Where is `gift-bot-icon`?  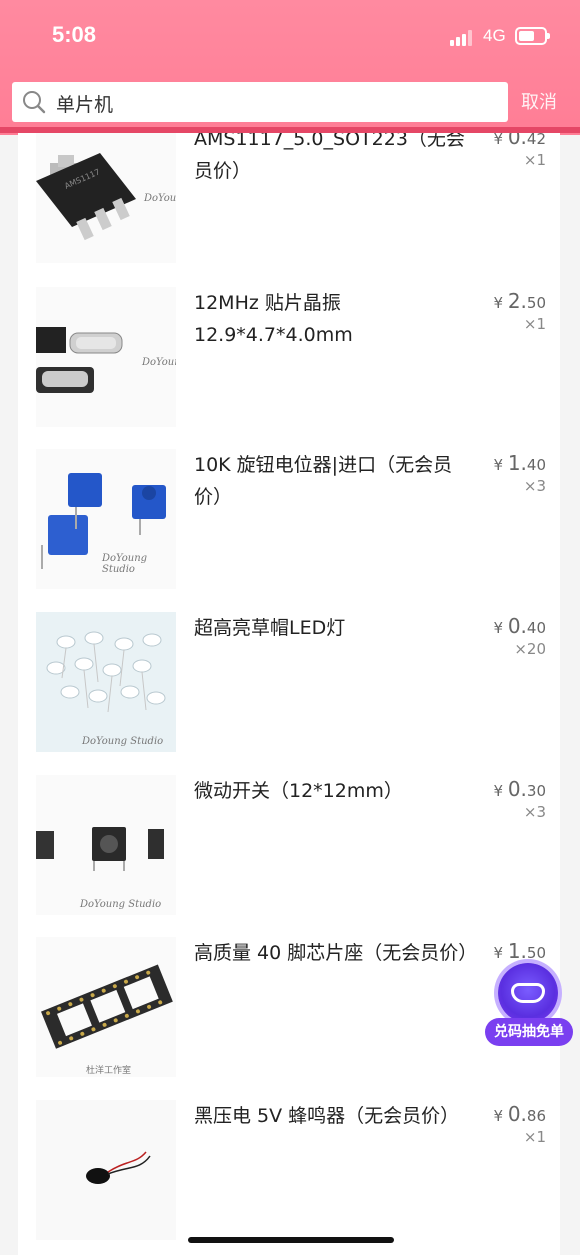 gift-bot-icon is located at coordinates (528, 993).